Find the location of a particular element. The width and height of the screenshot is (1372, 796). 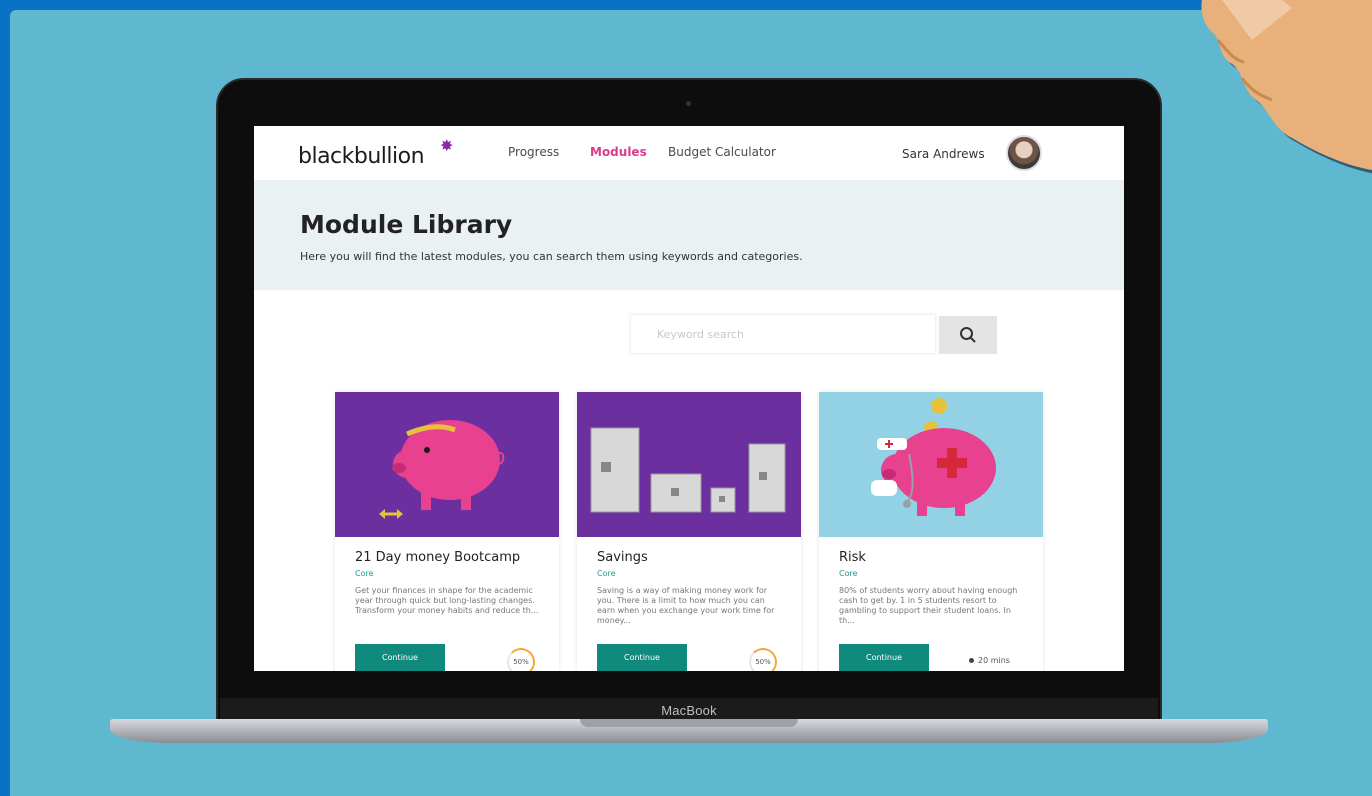

nav-link-modules: Modules is located at coordinates (618, 152).